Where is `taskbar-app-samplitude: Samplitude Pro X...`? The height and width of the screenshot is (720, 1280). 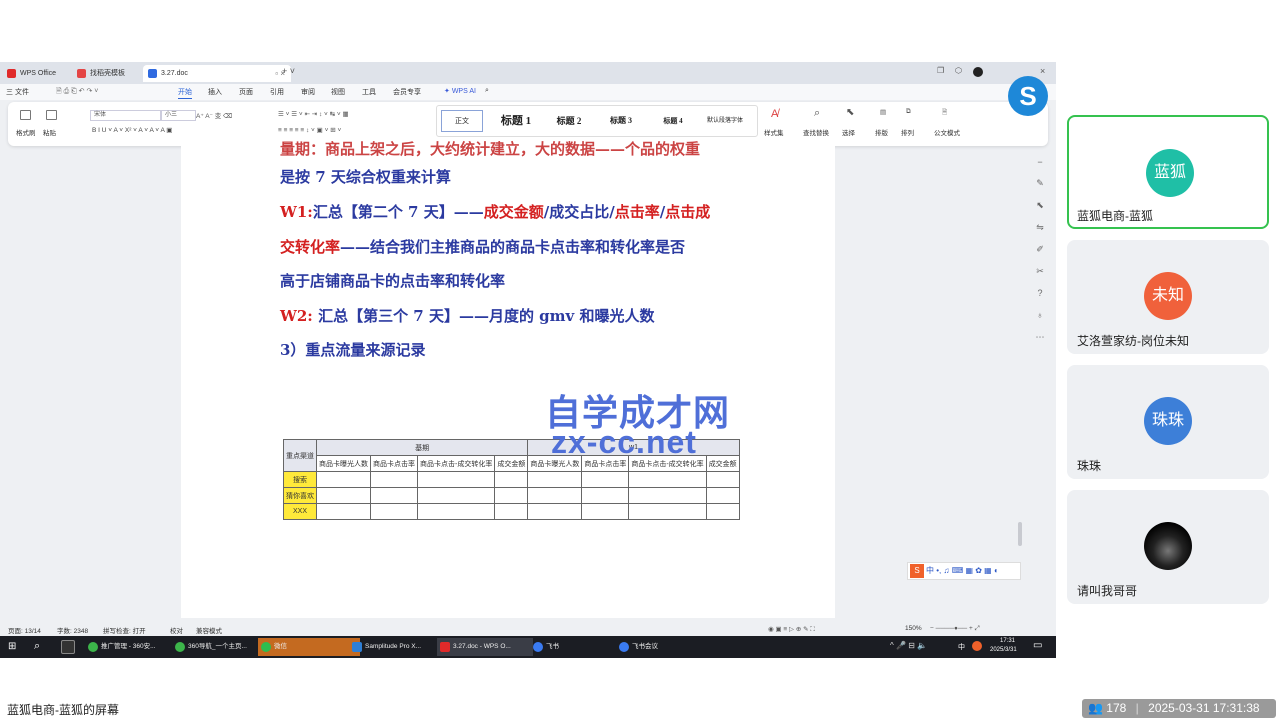 taskbar-app-samplitude: Samplitude Pro X... is located at coordinates (398, 647).